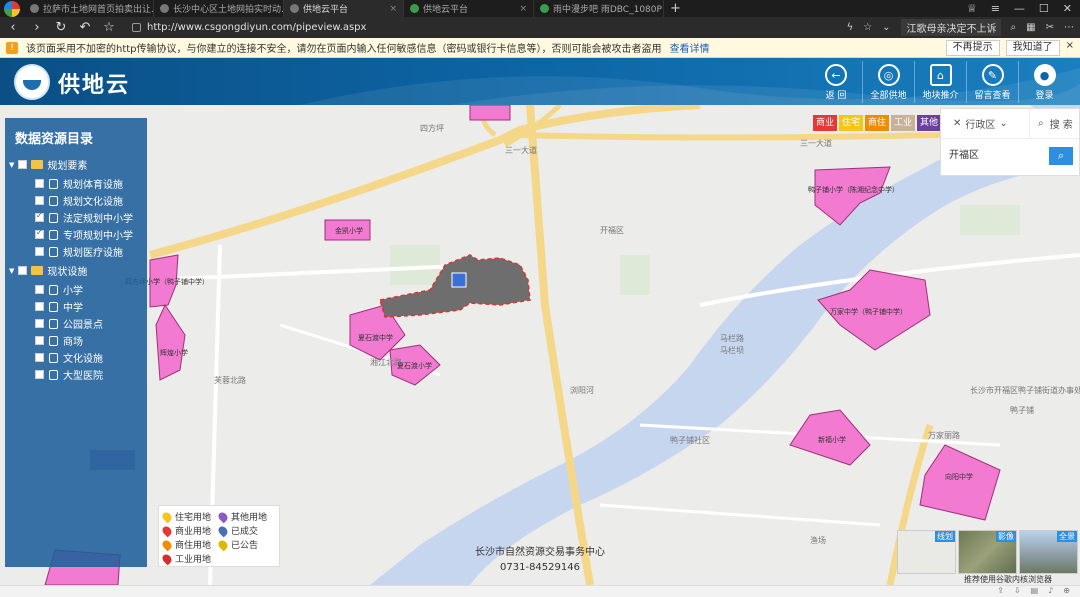 This screenshot has height=597, width=1080. Describe the element at coordinates (76, 217) in the screenshot. I see `tree-item: 法定规划中小学` at that location.